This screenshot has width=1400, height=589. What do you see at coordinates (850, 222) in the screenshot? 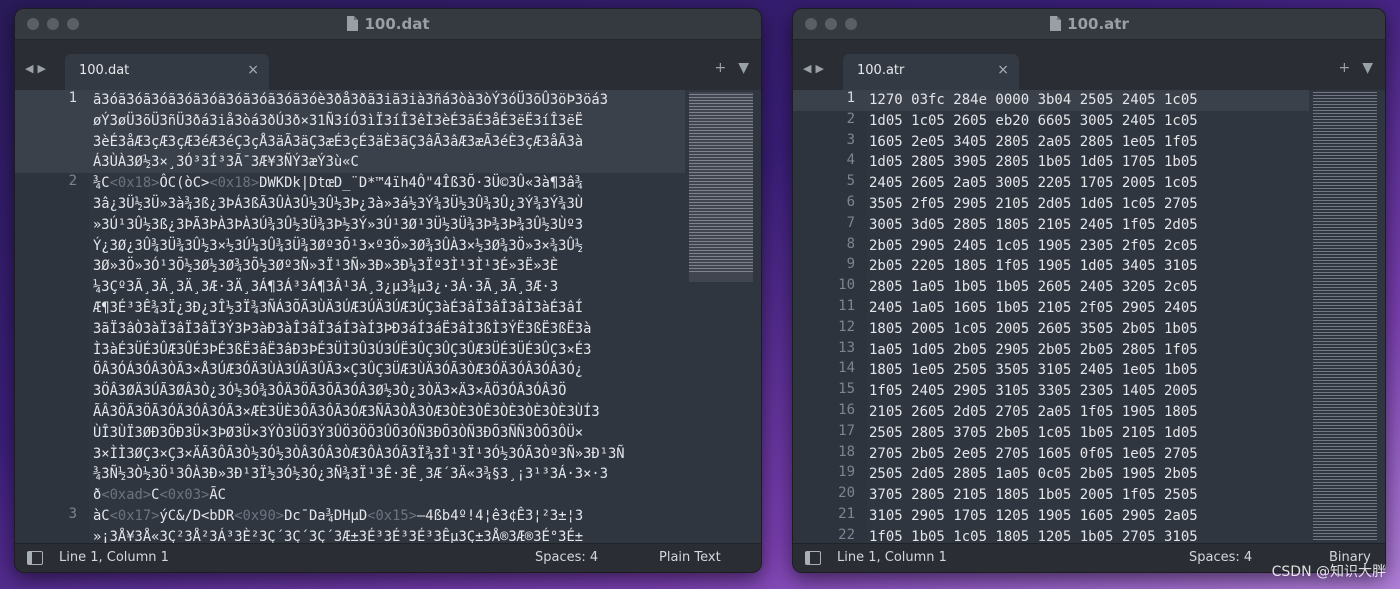
I see `line-number: 7` at bounding box center [850, 222].